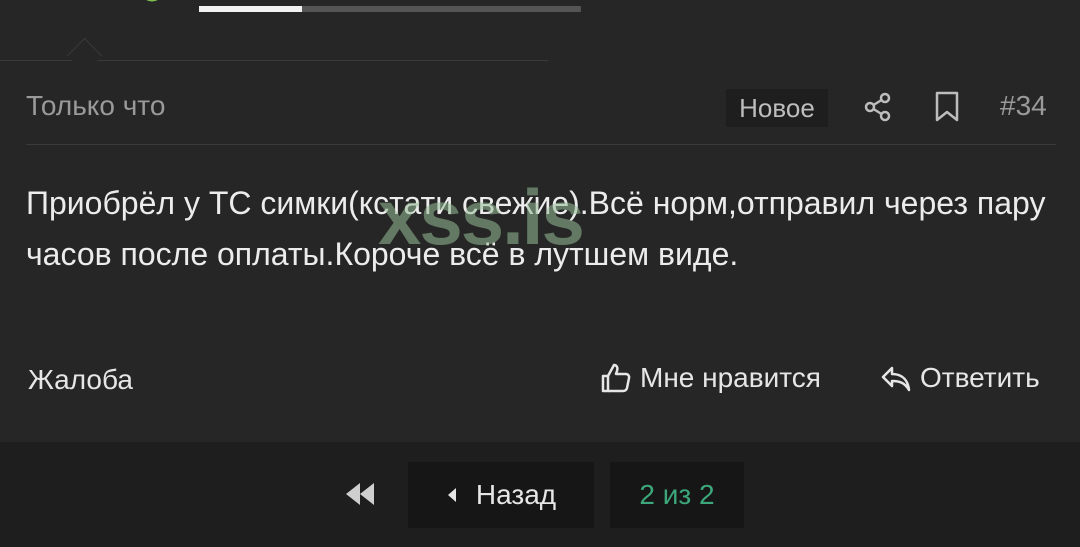 The image size is (1080, 547). I want to click on share-button, so click(878, 107).